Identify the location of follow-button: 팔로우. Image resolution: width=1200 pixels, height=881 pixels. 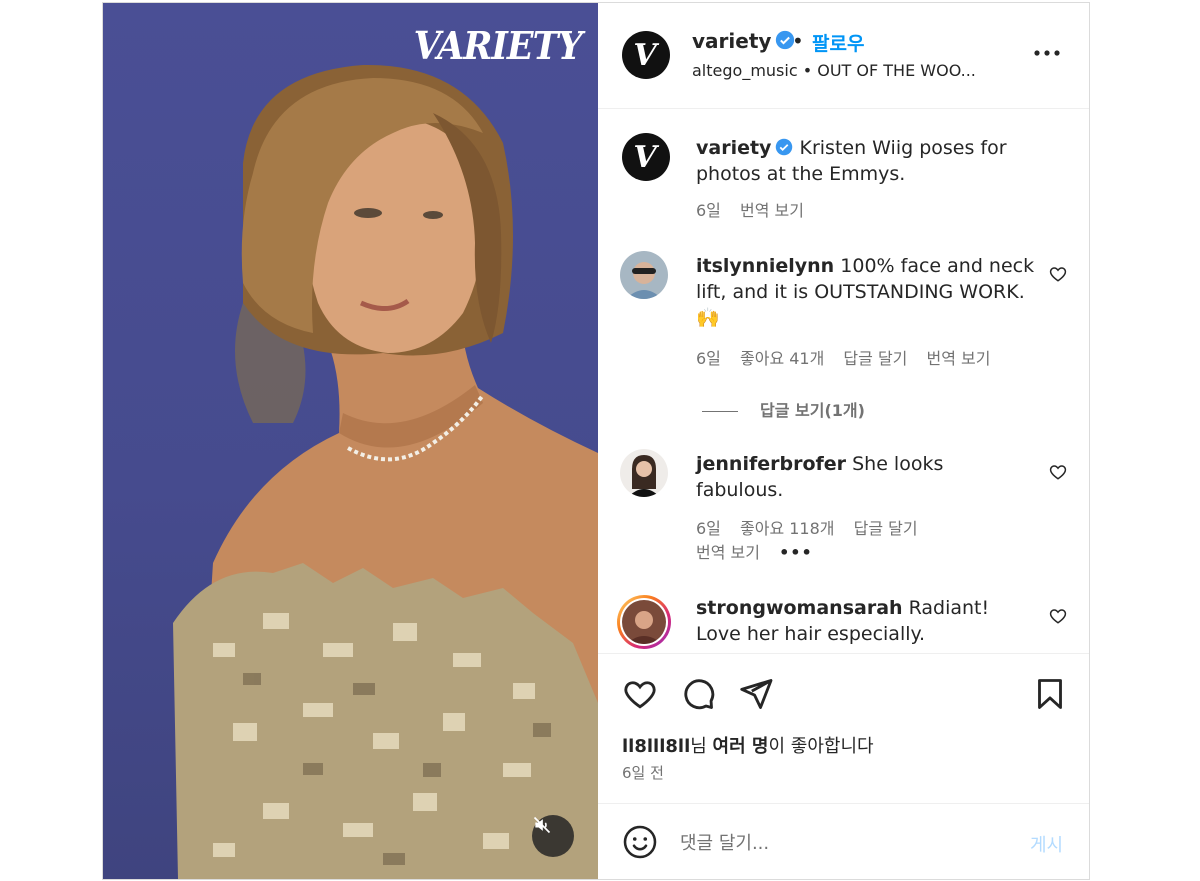
(838, 42).